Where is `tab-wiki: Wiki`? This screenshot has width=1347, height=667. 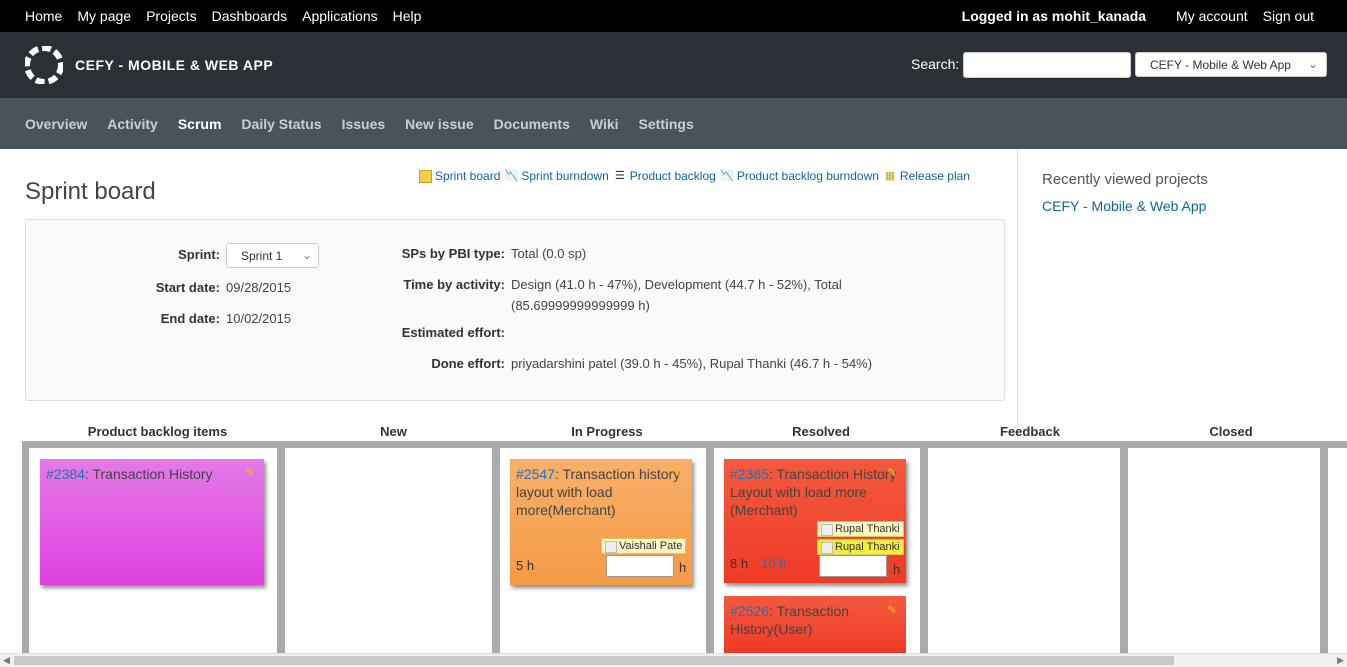
tab-wiki: Wiki is located at coordinates (604, 124).